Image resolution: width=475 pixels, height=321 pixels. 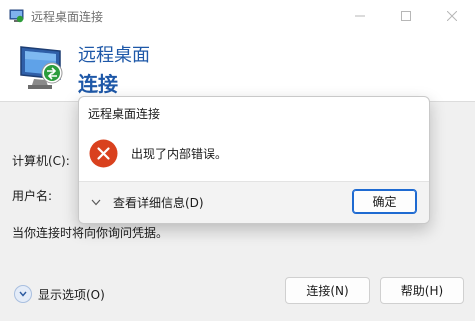 I want to click on maximize-button, so click(x=406, y=15).